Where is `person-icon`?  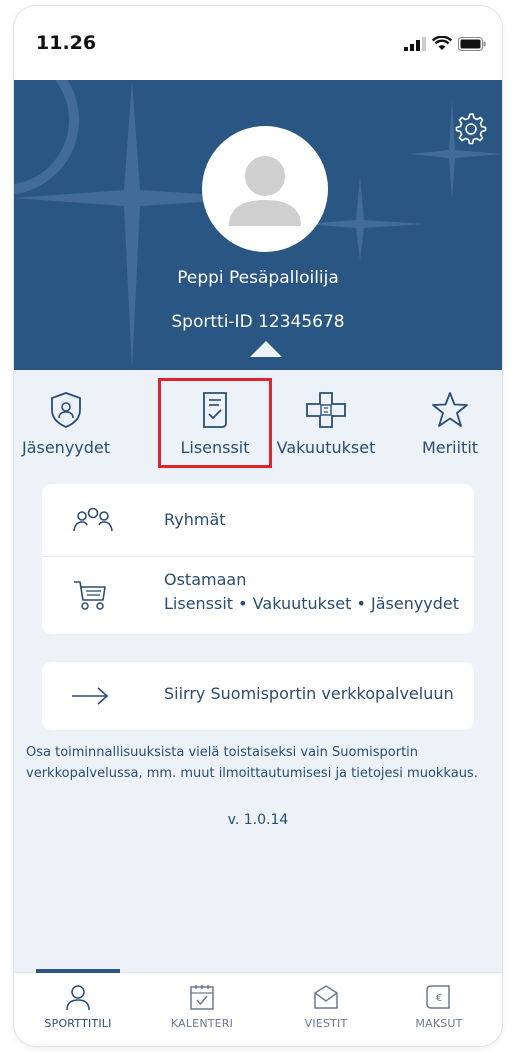
person-icon is located at coordinates (78, 998).